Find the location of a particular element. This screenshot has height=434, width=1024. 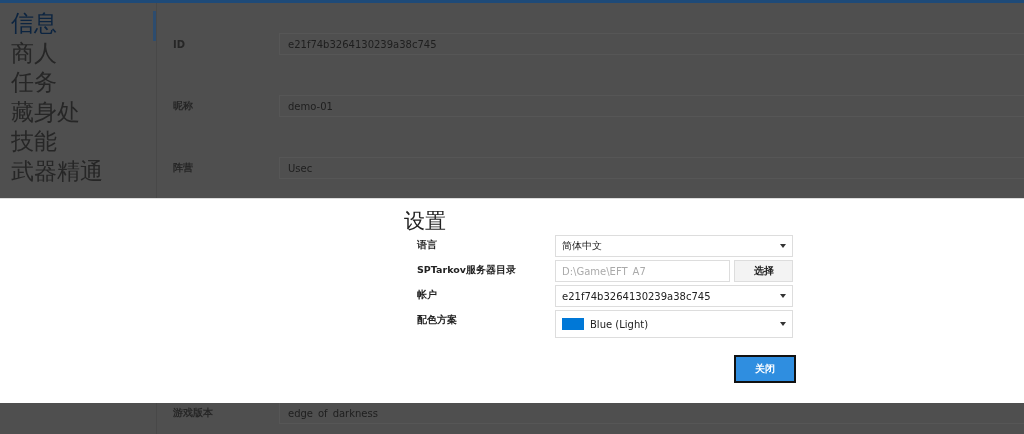

close-button: 关闭 is located at coordinates (765, 369).